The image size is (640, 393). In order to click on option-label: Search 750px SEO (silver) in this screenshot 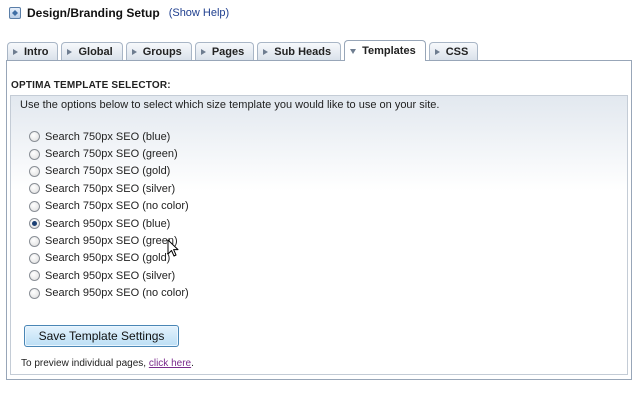, I will do `click(110, 188)`.